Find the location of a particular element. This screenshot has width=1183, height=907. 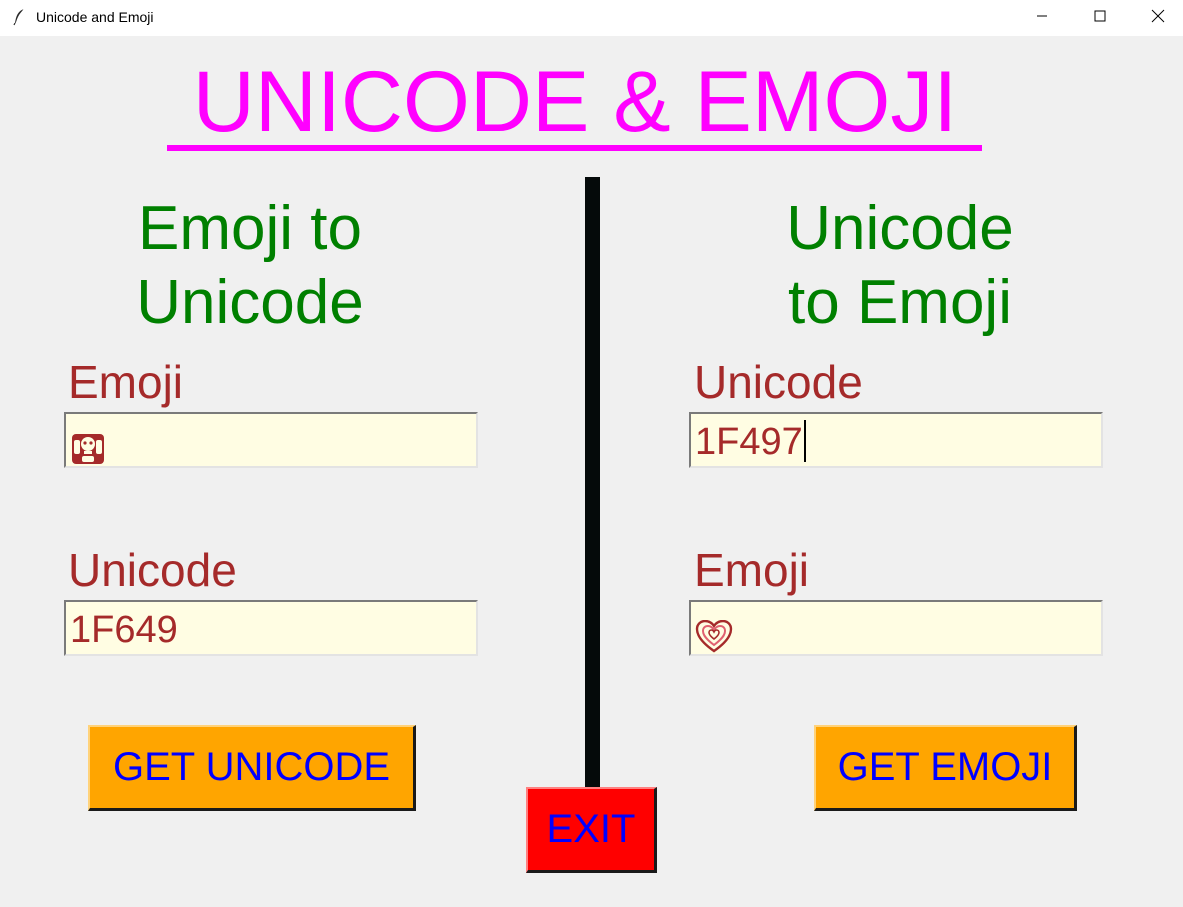

left-section-title-line1: Emoji to is located at coordinates (250, 228).